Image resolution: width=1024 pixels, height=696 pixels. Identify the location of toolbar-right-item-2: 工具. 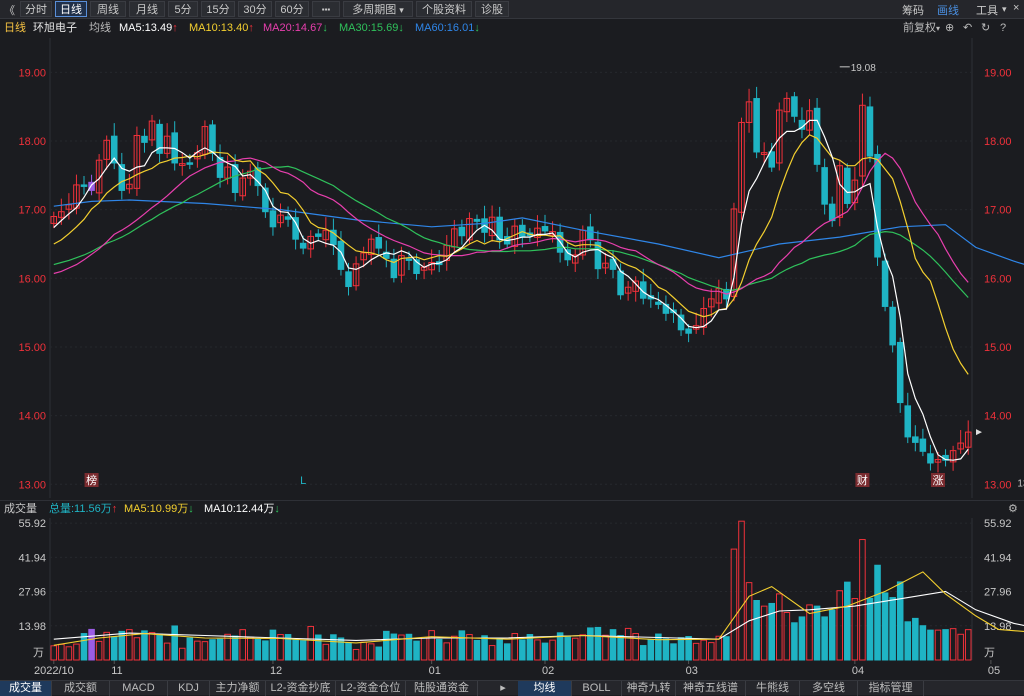
(987, 10).